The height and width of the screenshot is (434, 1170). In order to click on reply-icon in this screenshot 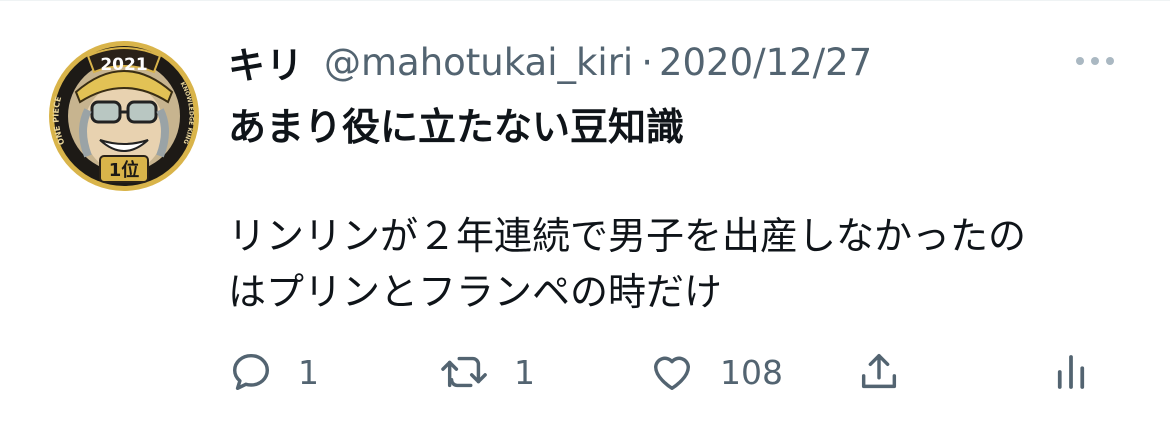, I will do `click(251, 372)`.